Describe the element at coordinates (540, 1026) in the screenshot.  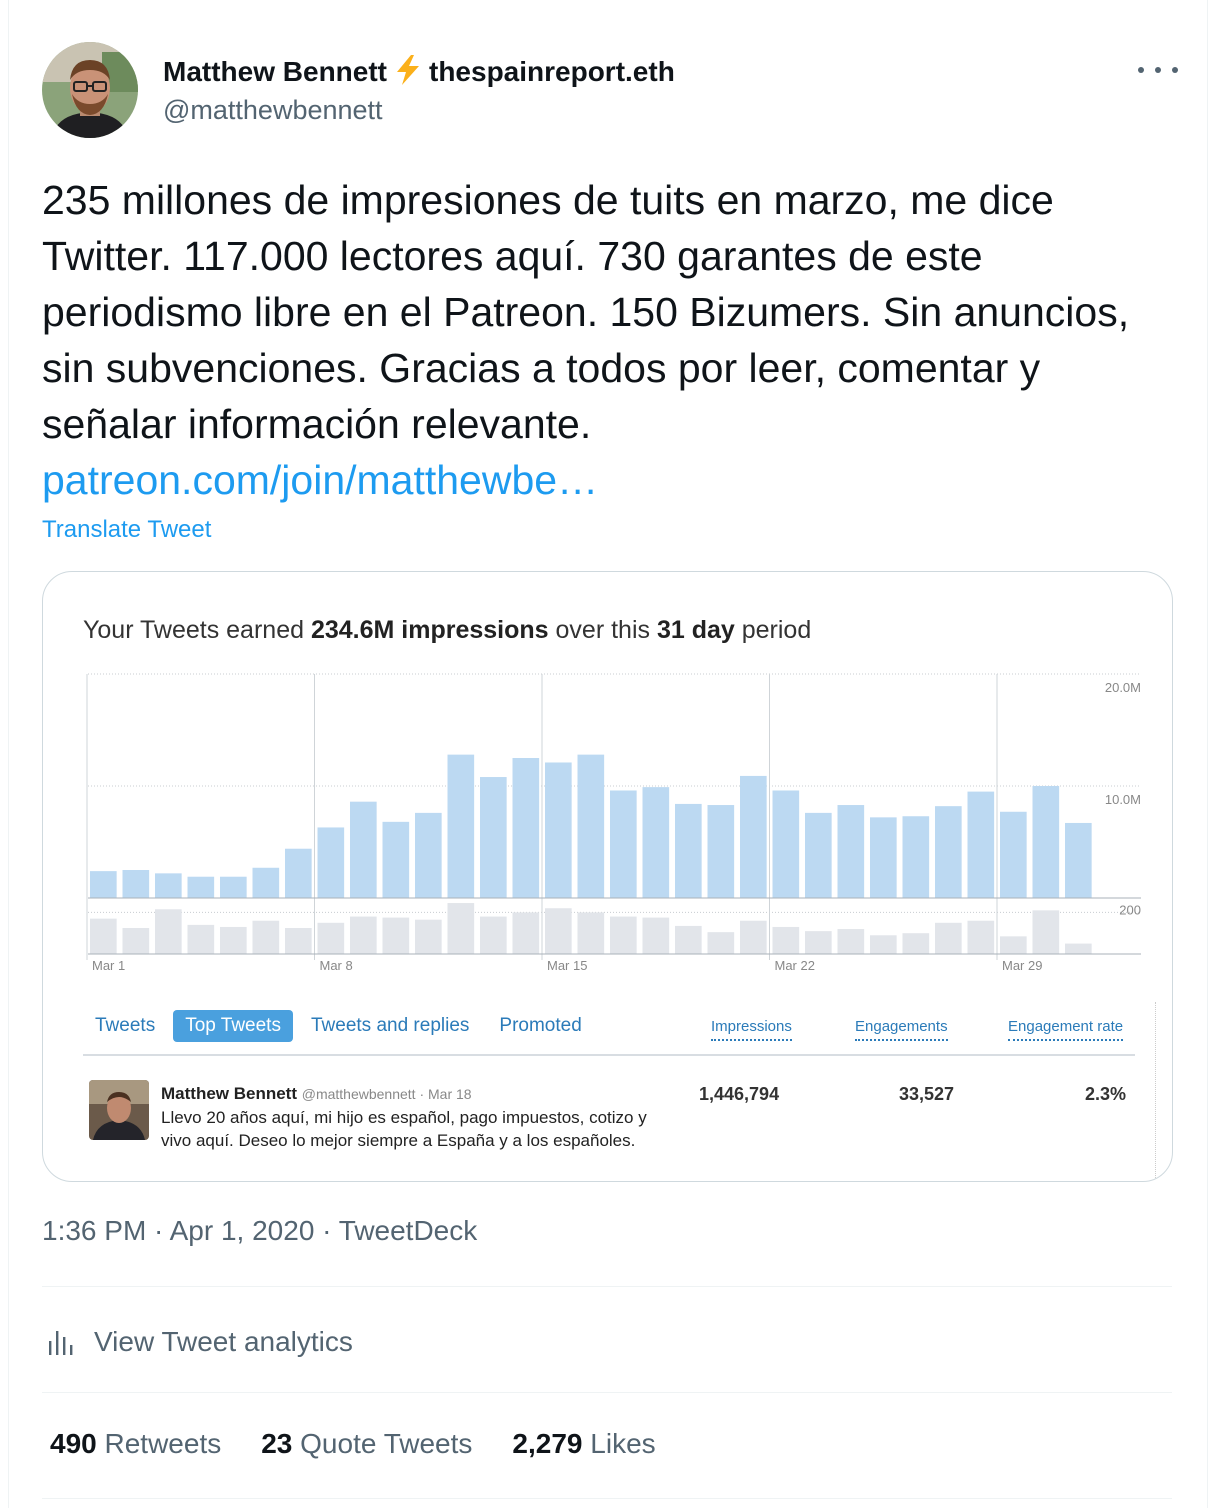
I see `tab-promoted: Promoted` at that location.